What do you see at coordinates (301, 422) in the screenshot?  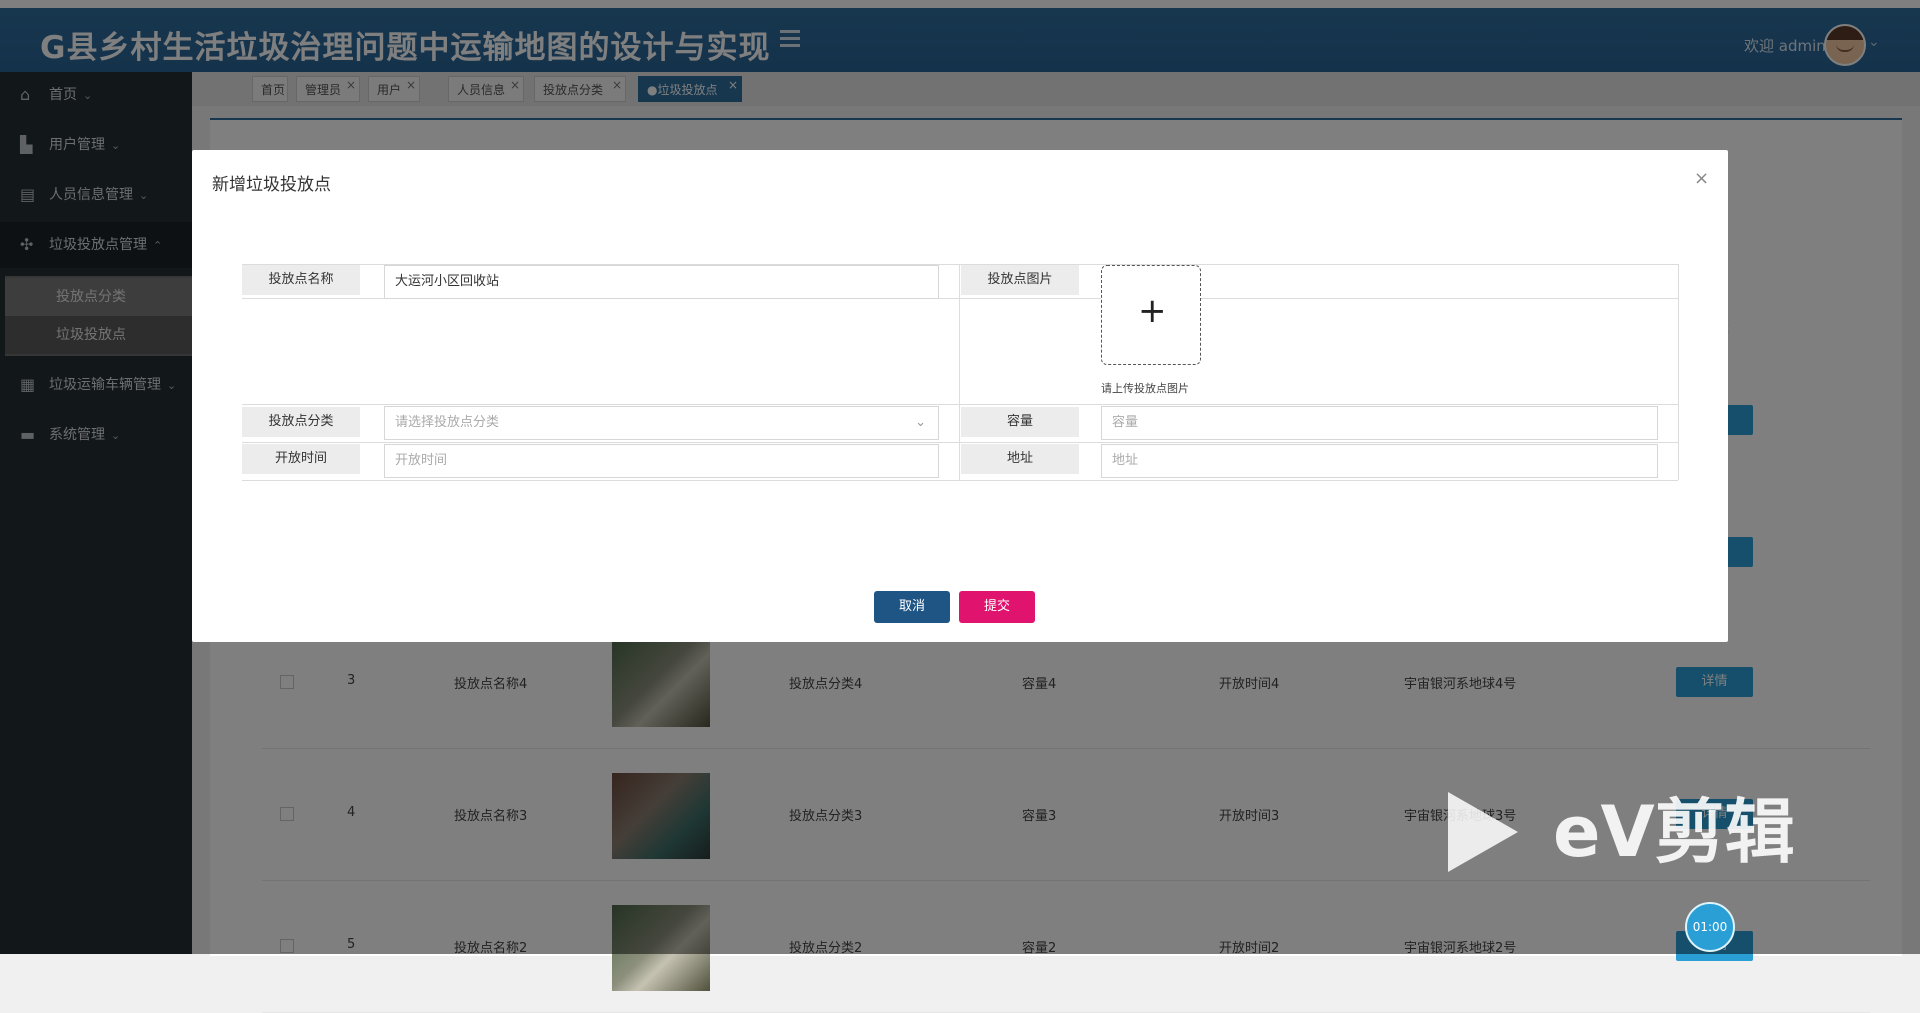 I see `category-label: 投放点分类` at bounding box center [301, 422].